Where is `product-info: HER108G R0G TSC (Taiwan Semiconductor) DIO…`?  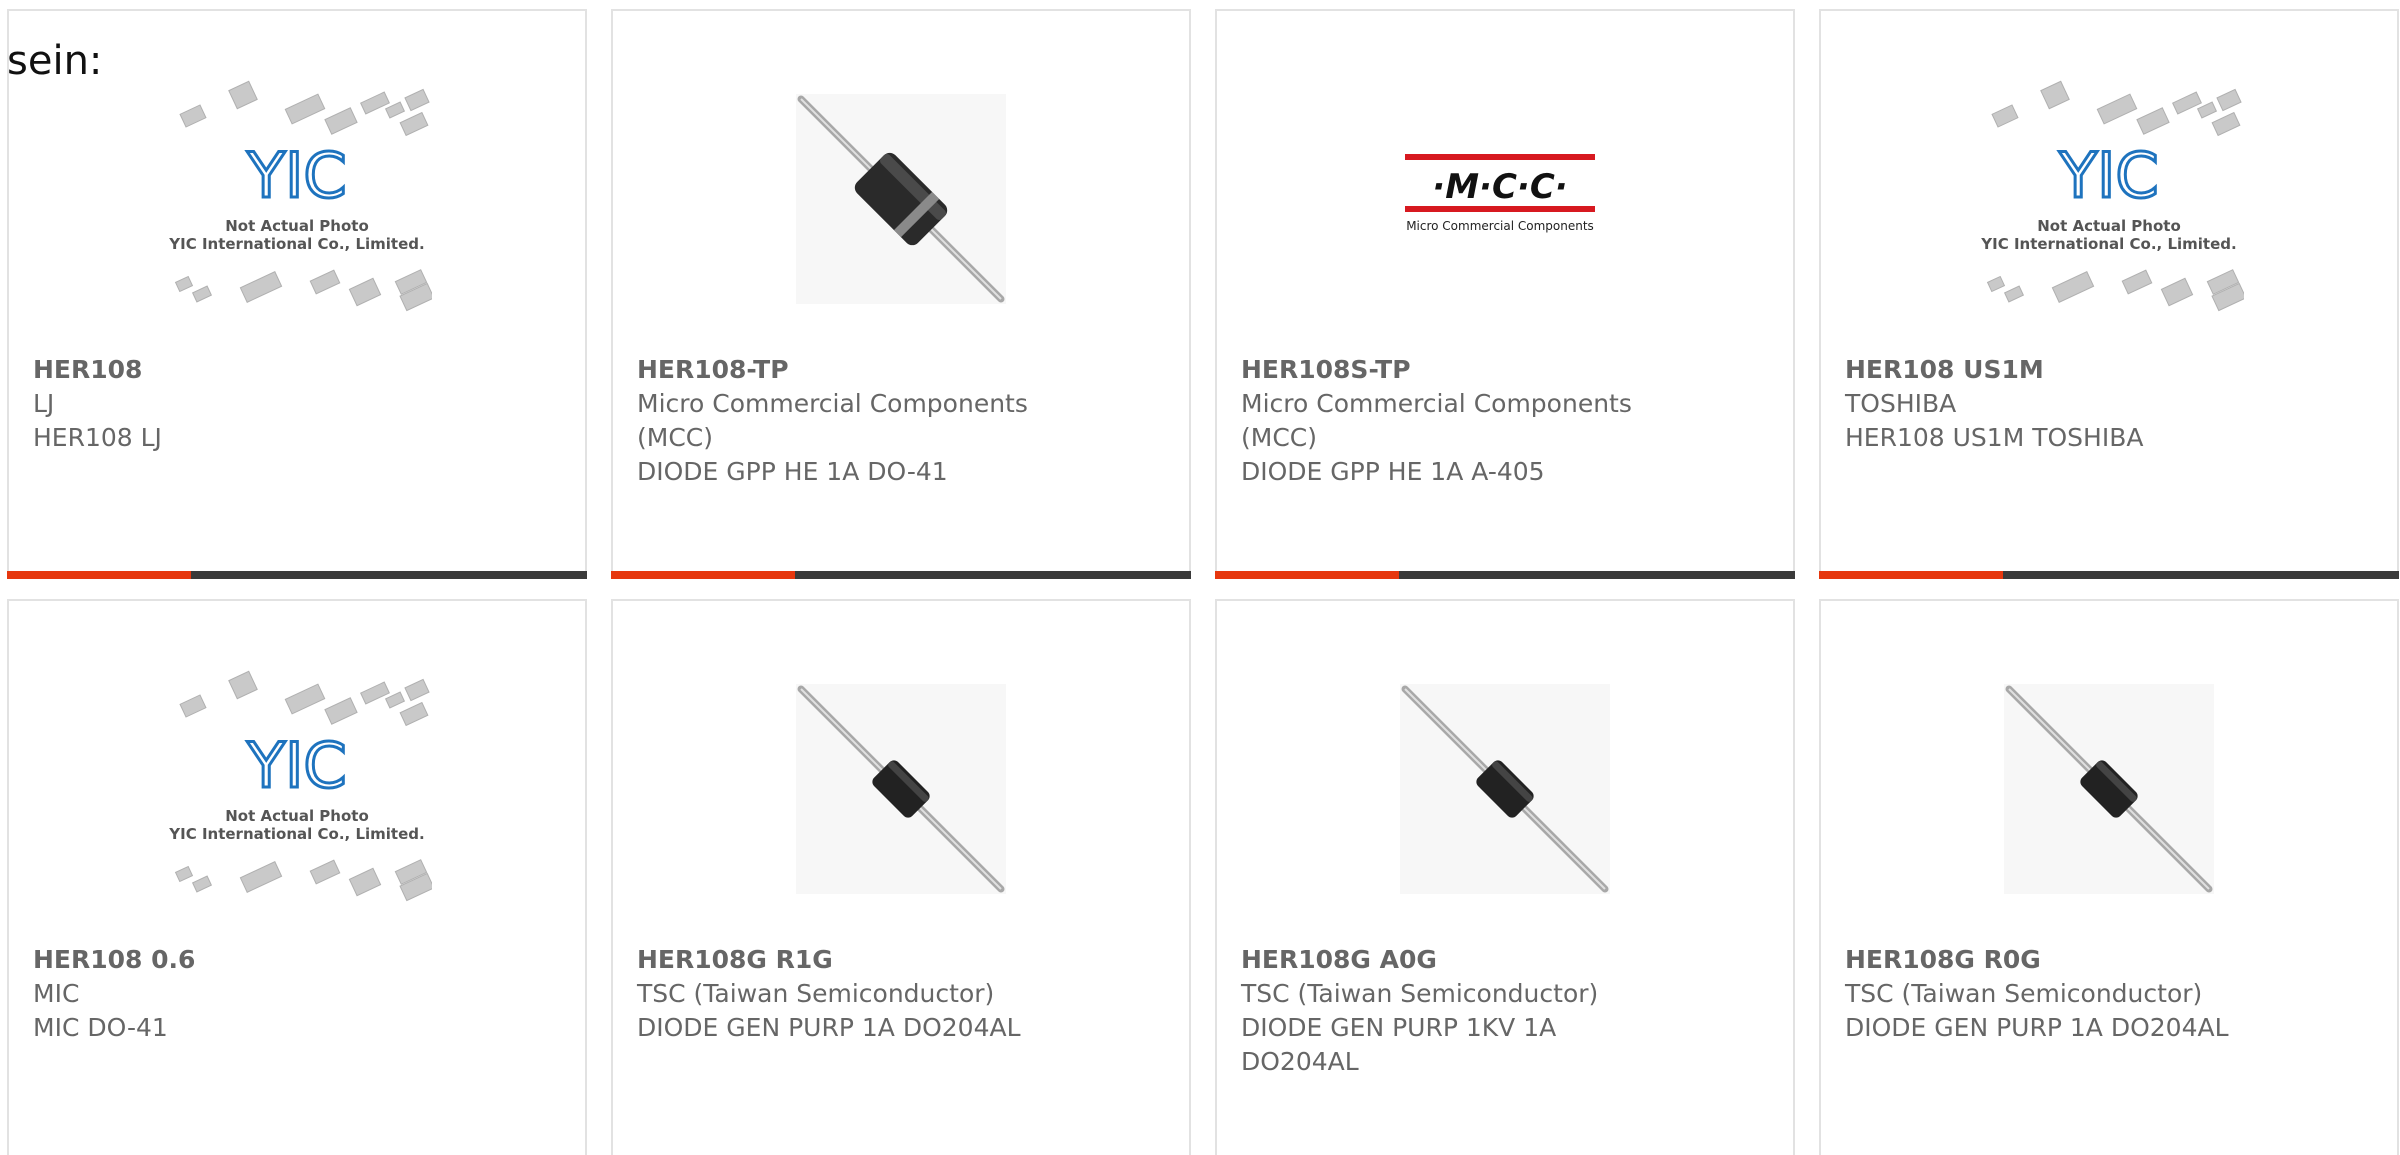
product-info: HER108G R0G TSC (Taiwan Semiconductor) DIO… is located at coordinates (2109, 994).